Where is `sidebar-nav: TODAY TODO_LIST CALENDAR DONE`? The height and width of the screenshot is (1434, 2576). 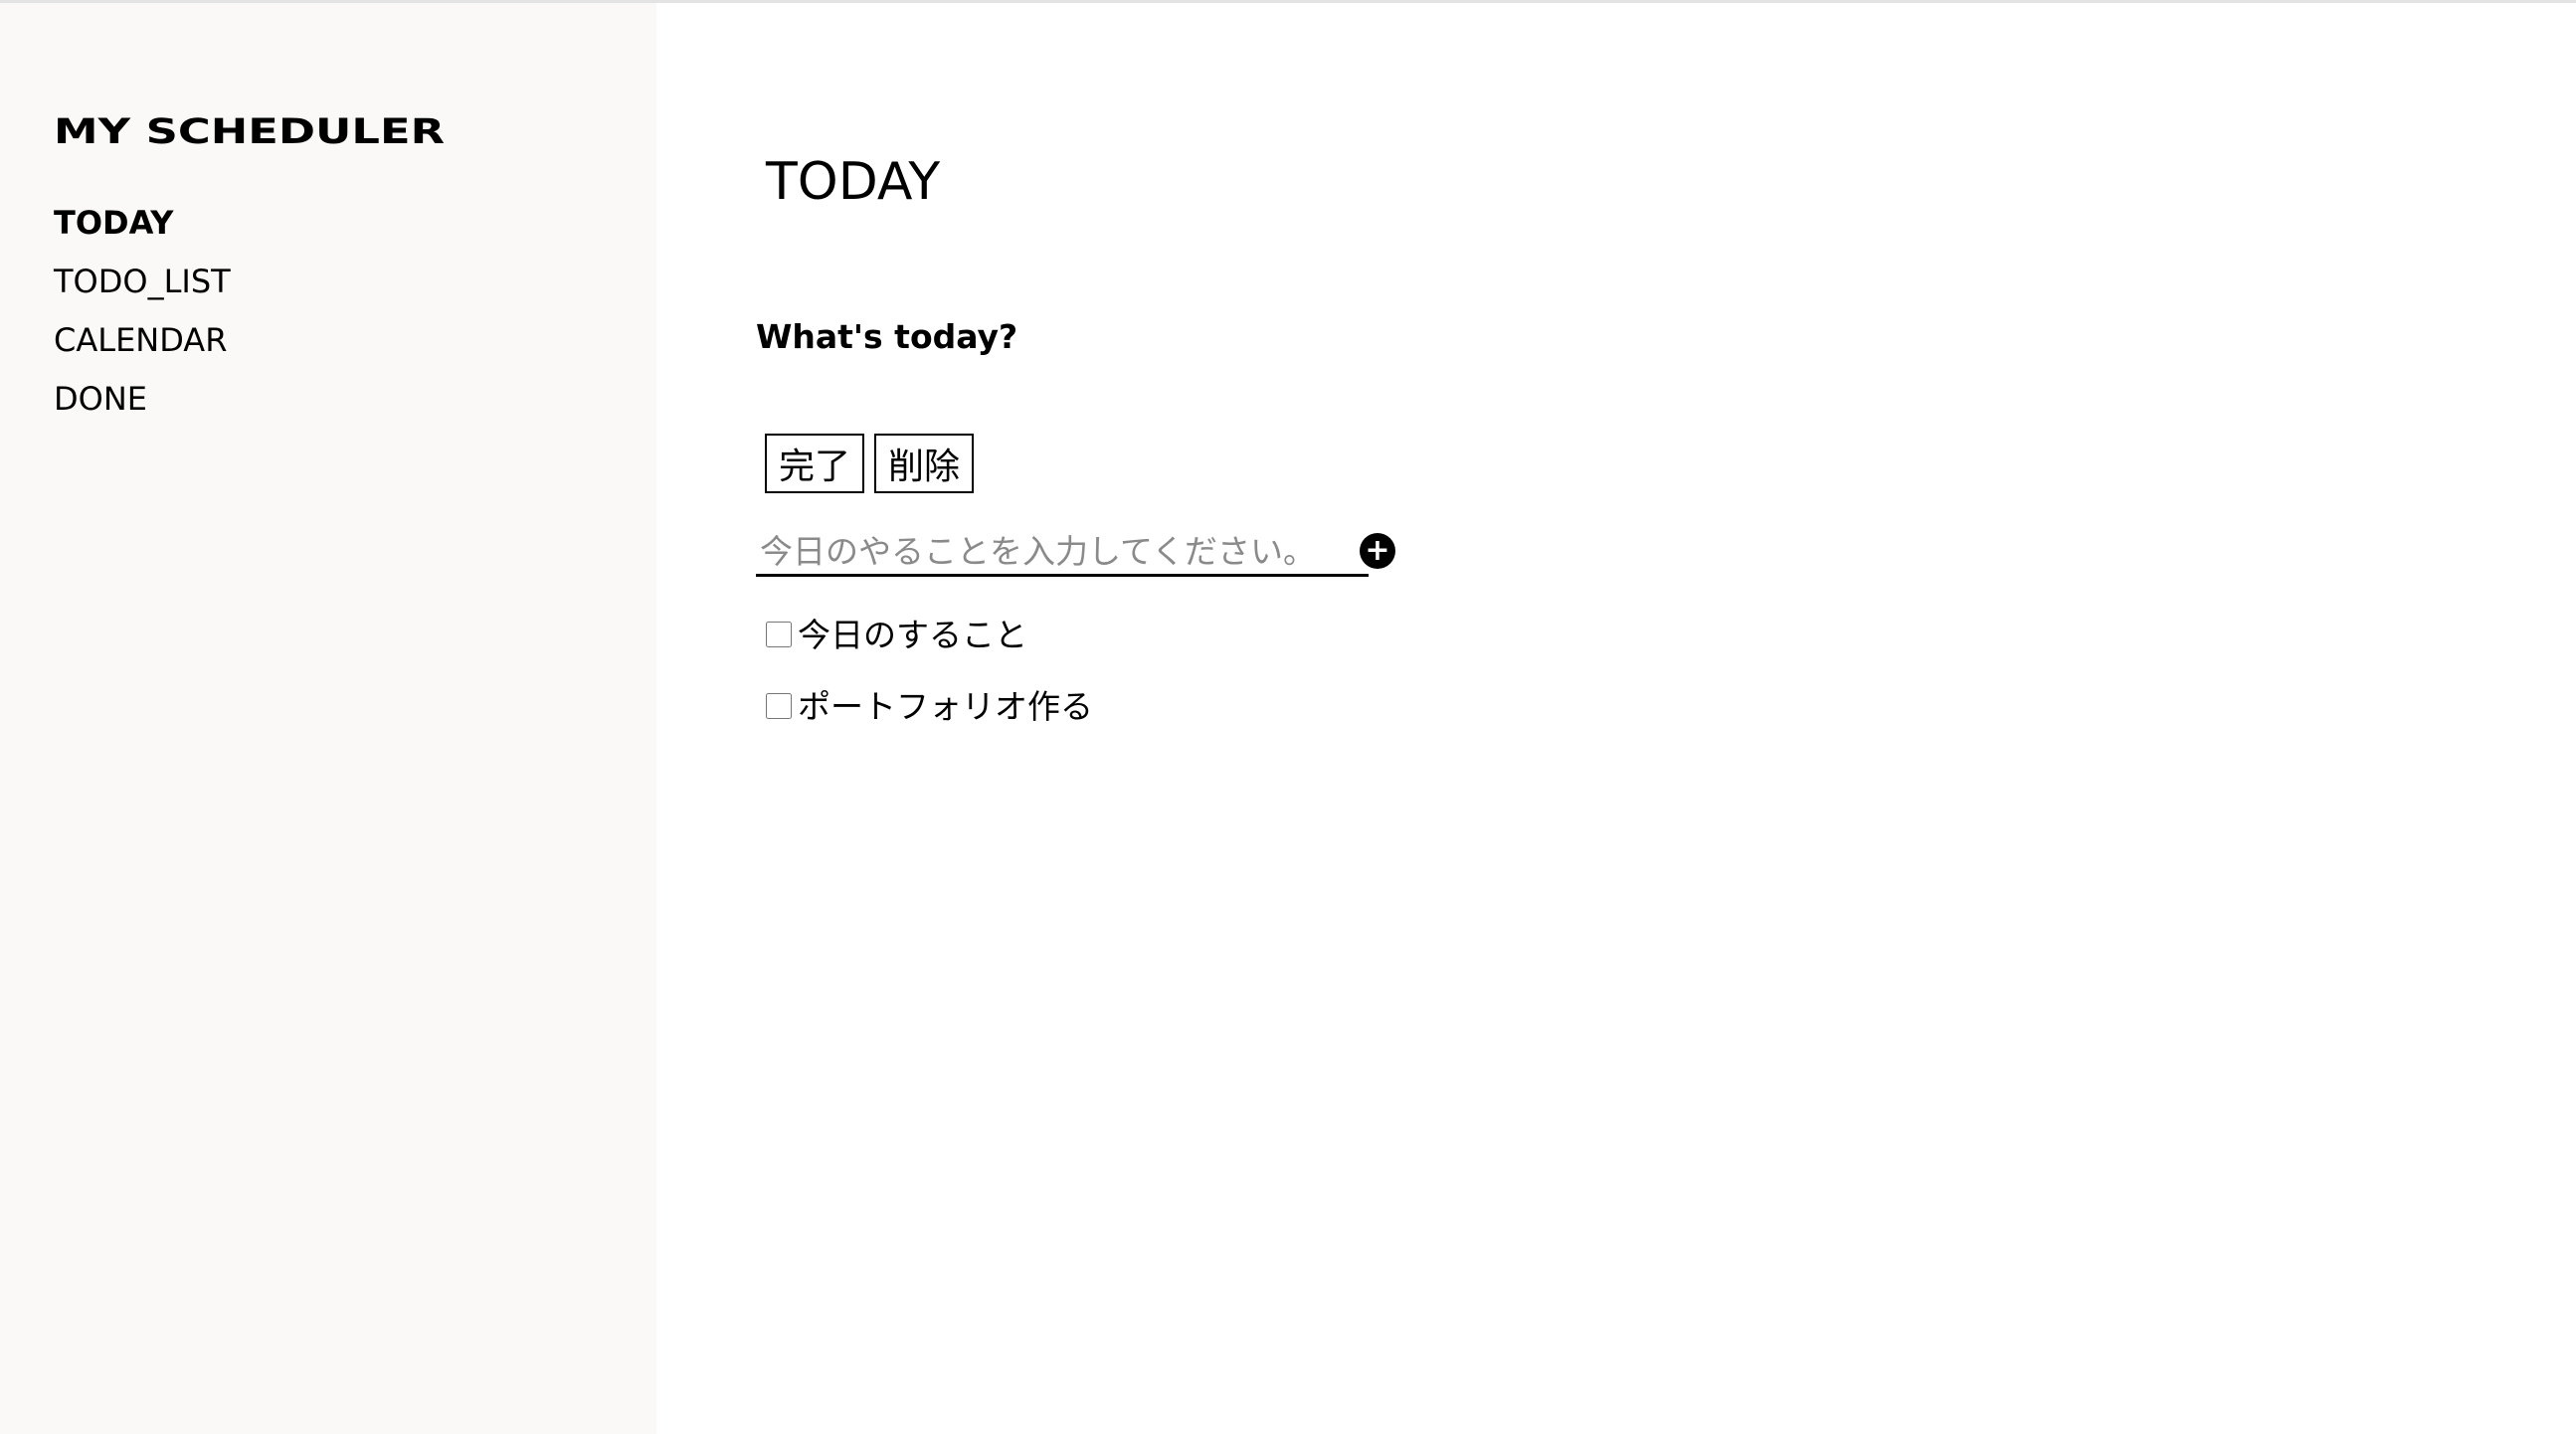
sidebar-nav: TODAY TODO_LIST CALENDAR DONE is located at coordinates (142, 319).